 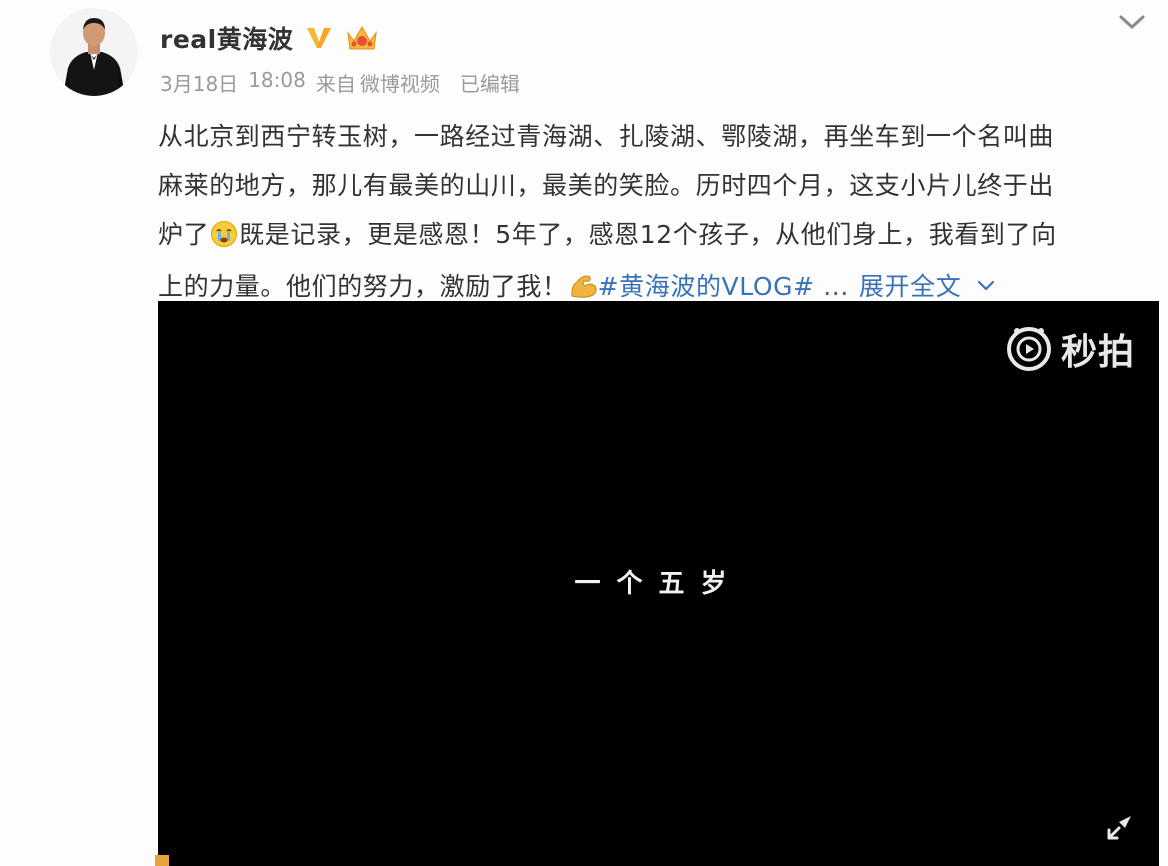 I want to click on expand-full-text-link: 展开全文, so click(x=927, y=286).